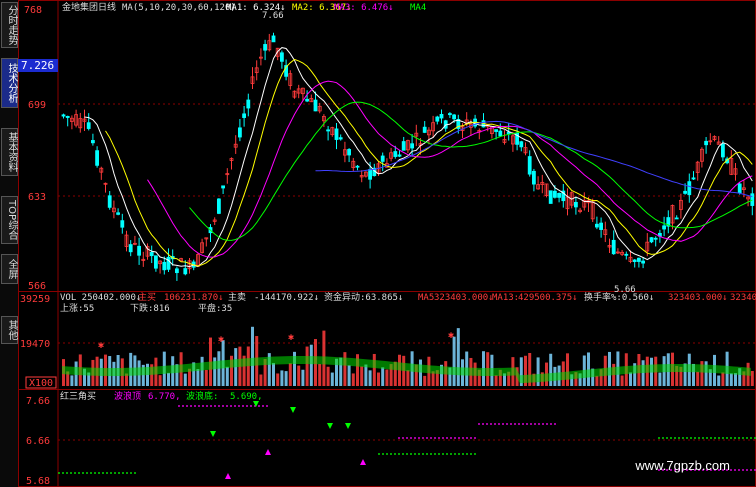 The height and width of the screenshot is (487, 756). I want to click on sidebar: 分时走势 技术分析 基本资料 TOP综合 全屏 其他, so click(9, 243).